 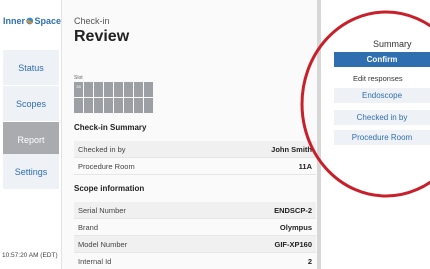 I want to click on edit-procedure-room-button: Procedure Room, so click(x=382, y=137).